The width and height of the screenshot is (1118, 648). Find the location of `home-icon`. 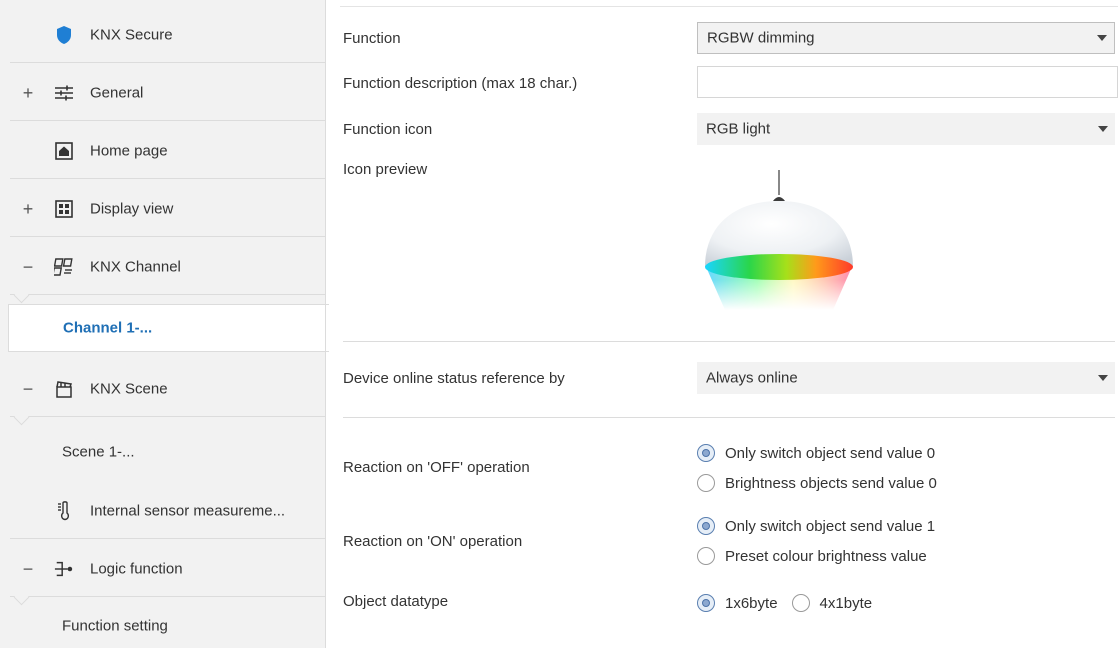

home-icon is located at coordinates (64, 151).